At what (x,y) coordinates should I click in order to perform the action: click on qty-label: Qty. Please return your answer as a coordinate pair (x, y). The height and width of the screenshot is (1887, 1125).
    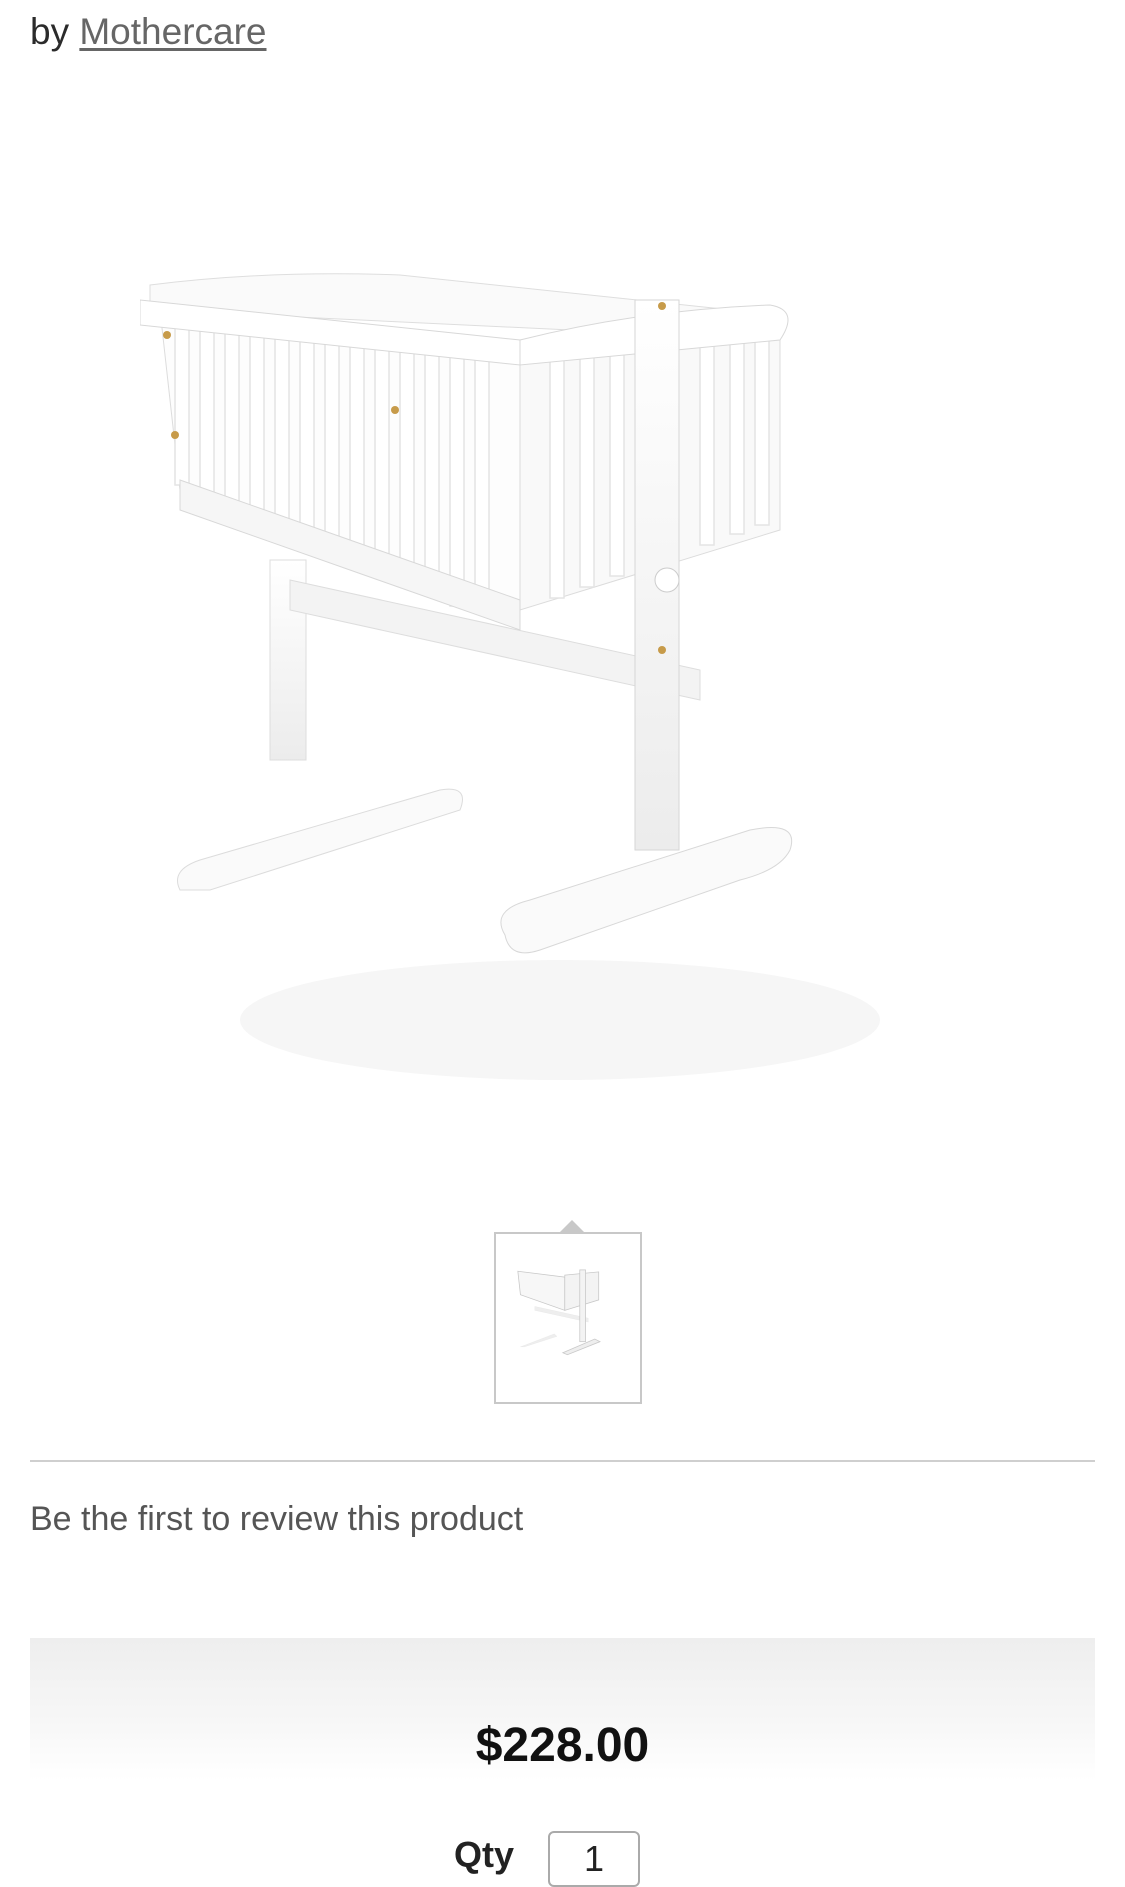
    Looking at the image, I should click on (484, 1854).